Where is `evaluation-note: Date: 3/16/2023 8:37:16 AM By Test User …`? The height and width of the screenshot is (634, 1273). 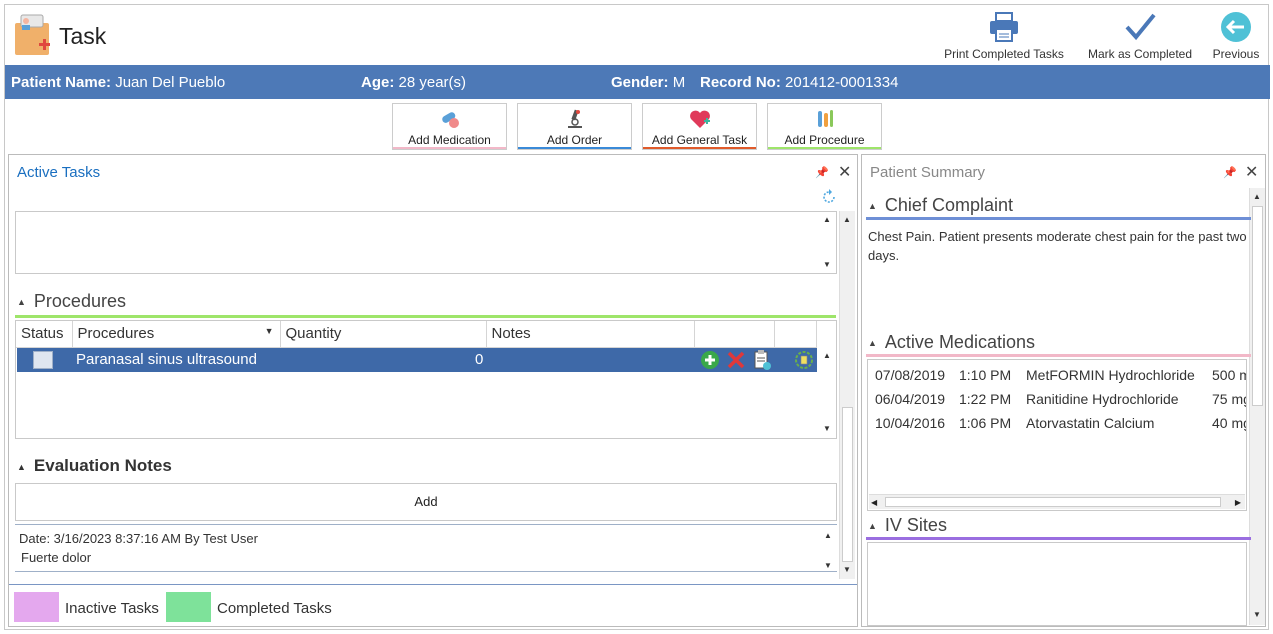
evaluation-note: Date: 3/16/2023 8:37:16 AM By Test User … is located at coordinates (426, 548).